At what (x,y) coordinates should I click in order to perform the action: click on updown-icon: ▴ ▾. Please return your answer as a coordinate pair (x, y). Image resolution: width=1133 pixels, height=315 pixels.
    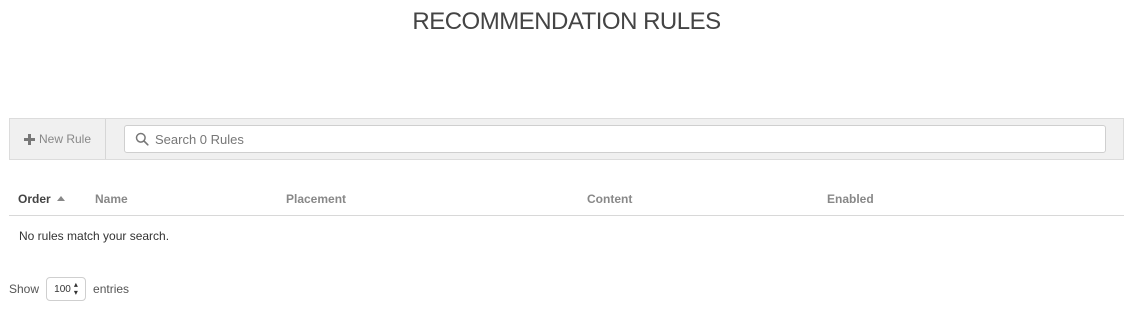
    Looking at the image, I should click on (75, 288).